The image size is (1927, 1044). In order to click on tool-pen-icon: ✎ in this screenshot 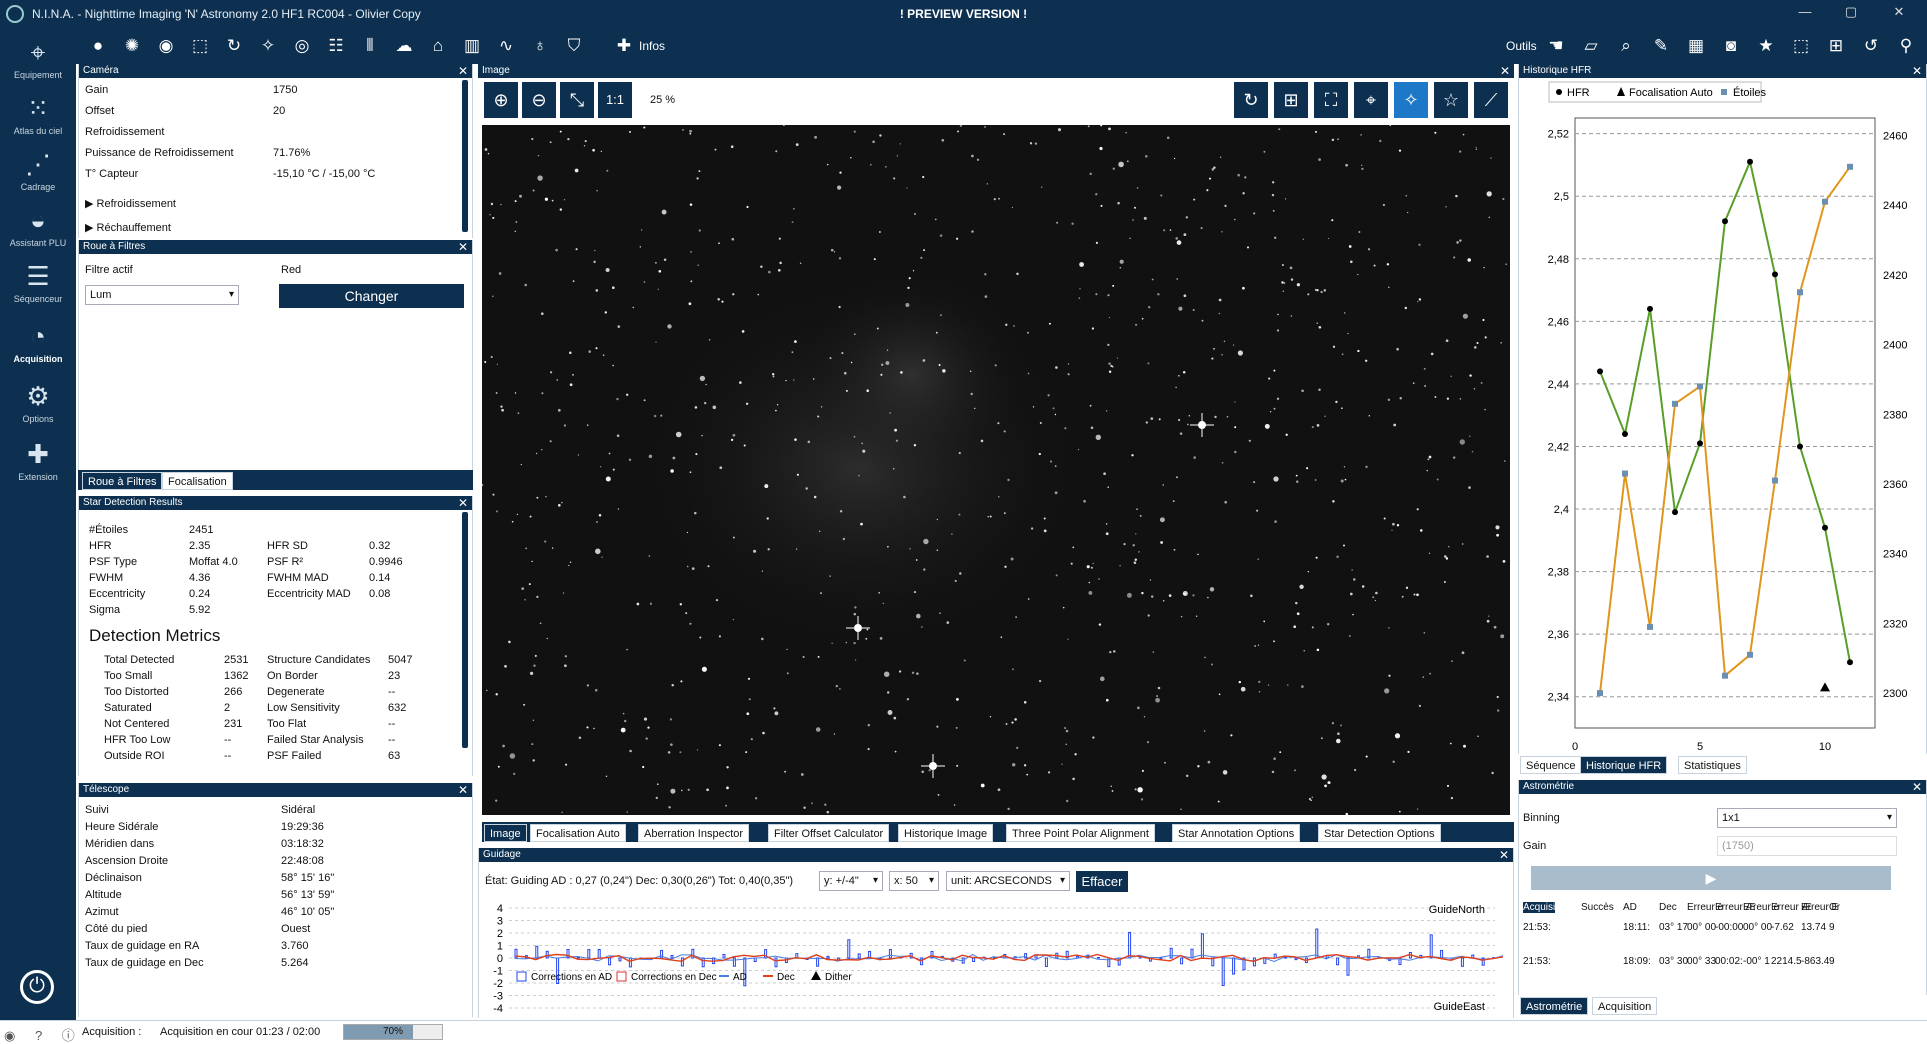, I will do `click(1661, 46)`.